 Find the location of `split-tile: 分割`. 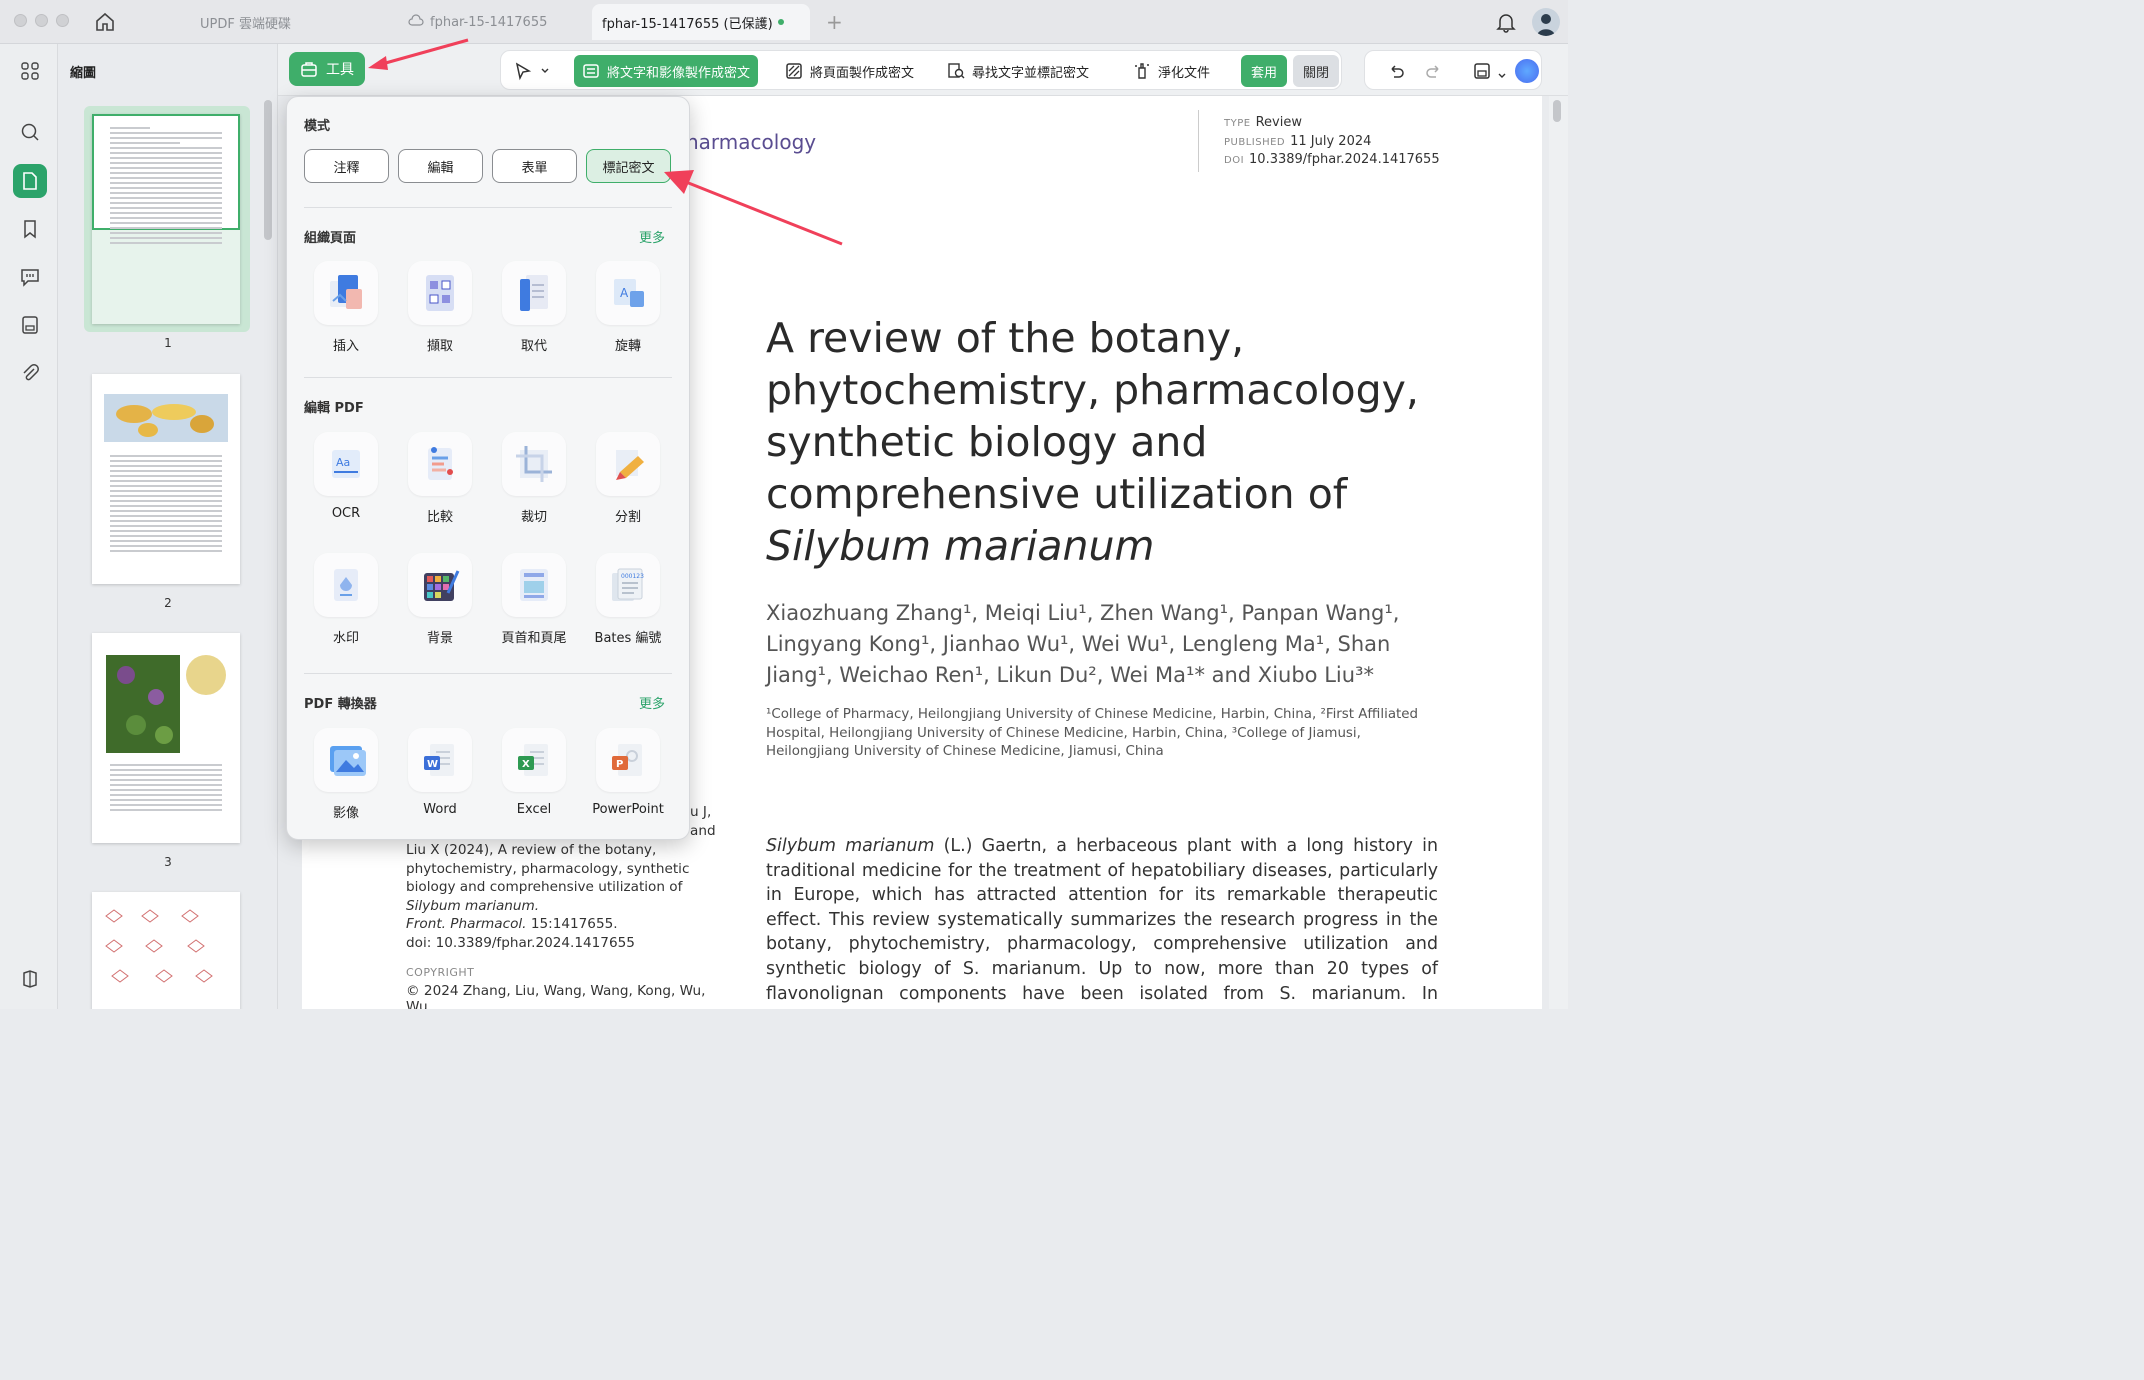

split-tile: 分割 is located at coordinates (628, 478).